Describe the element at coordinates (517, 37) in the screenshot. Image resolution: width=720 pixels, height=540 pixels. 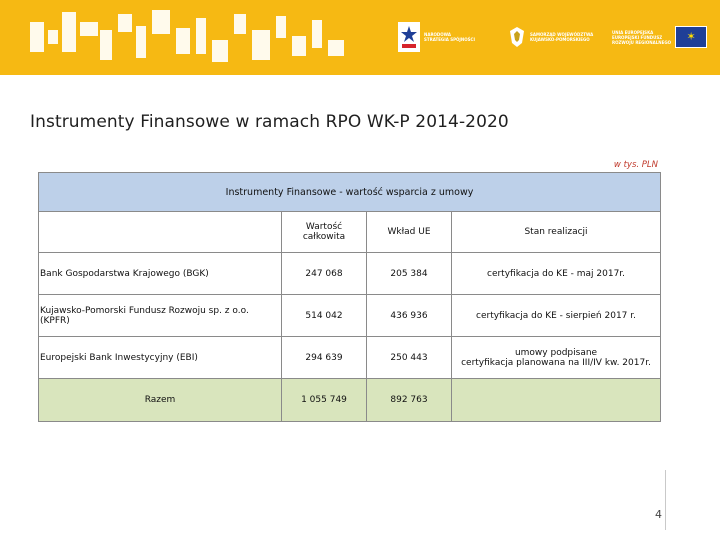
I see `eagle-crest-icon` at that location.